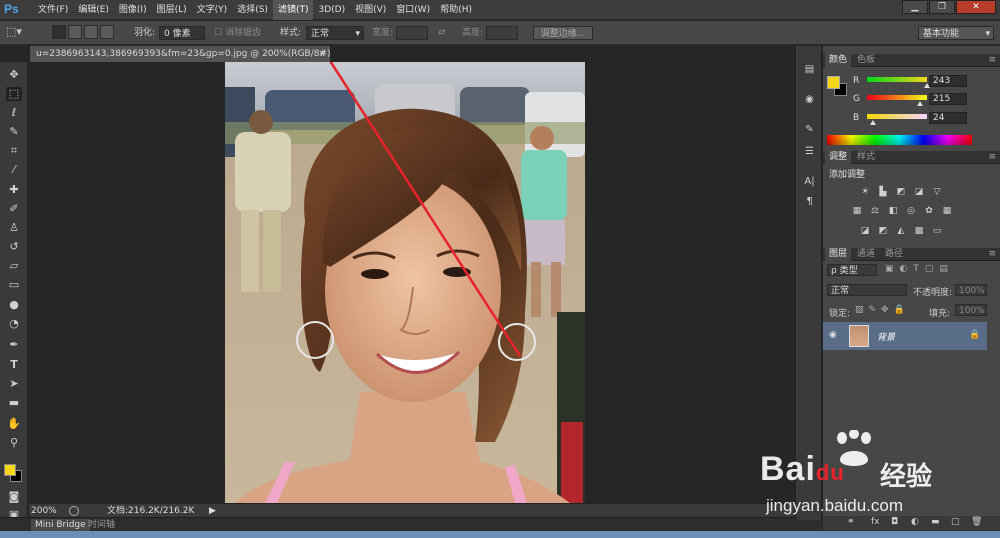  What do you see at coordinates (331, 10) in the screenshot?
I see `menu-item-7: 3D(D)` at bounding box center [331, 10].